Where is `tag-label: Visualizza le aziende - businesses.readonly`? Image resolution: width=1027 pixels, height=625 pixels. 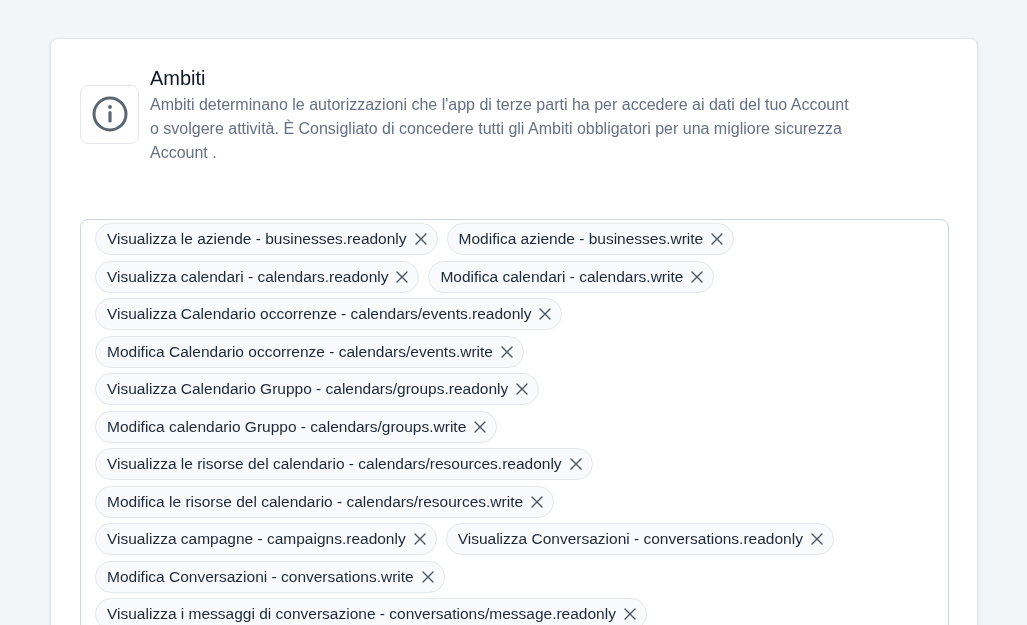
tag-label: Visualizza le aziende - businesses.readonly is located at coordinates (257, 239).